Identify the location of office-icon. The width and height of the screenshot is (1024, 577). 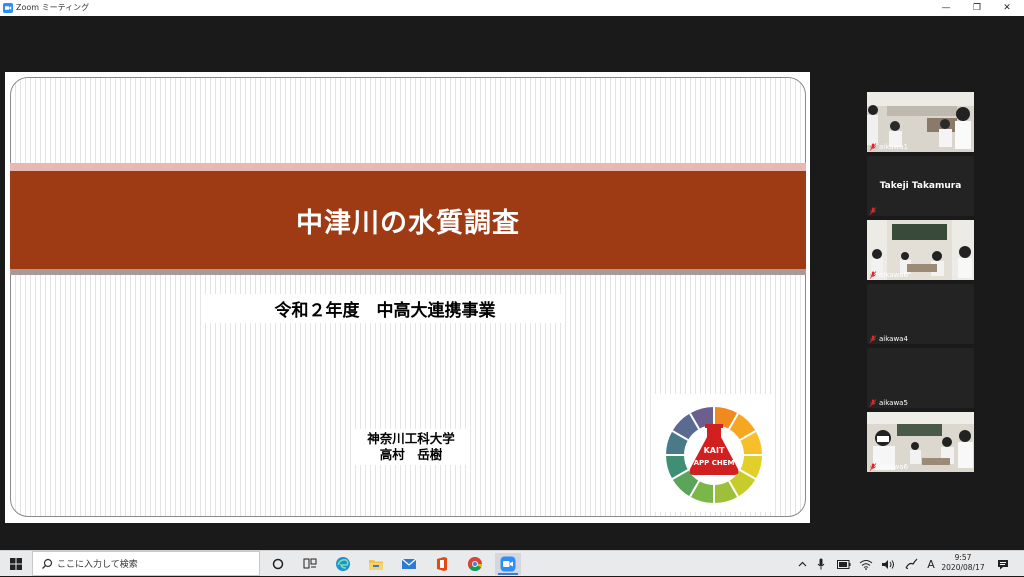
(442, 564).